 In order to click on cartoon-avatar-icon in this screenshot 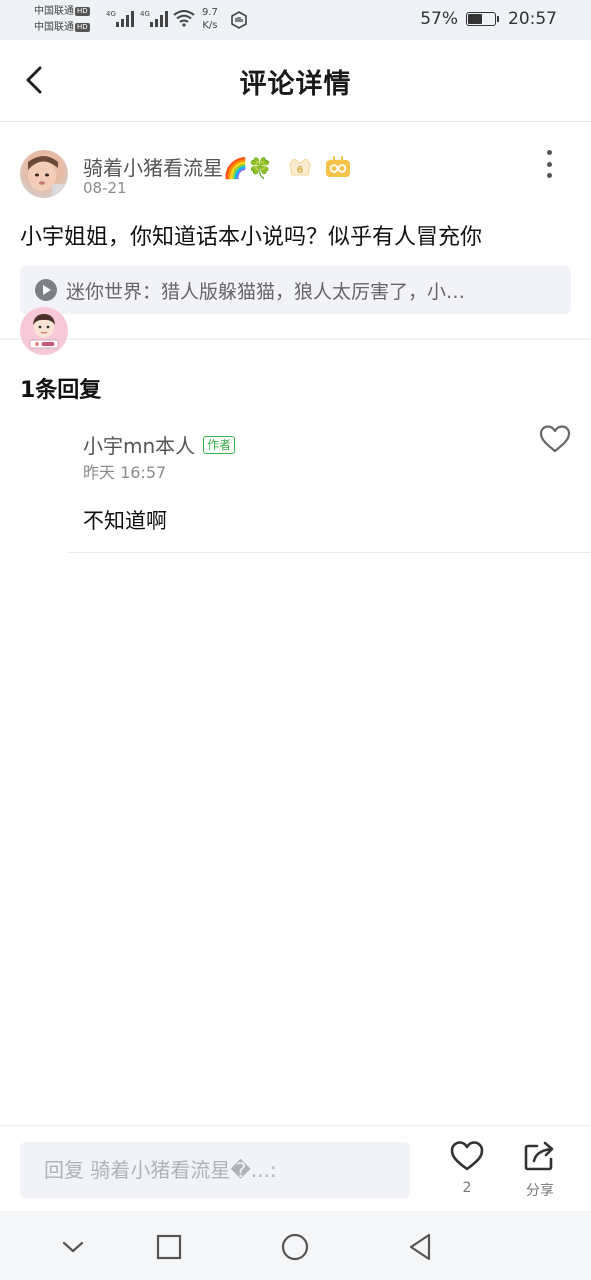, I will do `click(44, 331)`.